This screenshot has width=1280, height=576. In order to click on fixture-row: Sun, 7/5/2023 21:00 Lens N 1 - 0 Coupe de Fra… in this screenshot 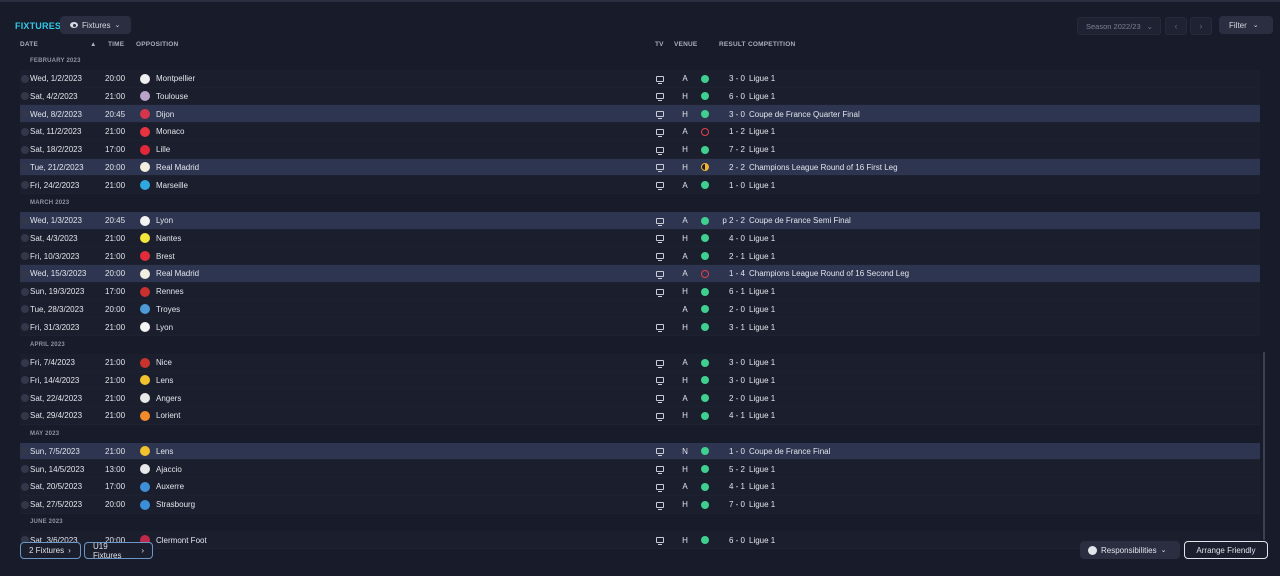, I will do `click(640, 451)`.